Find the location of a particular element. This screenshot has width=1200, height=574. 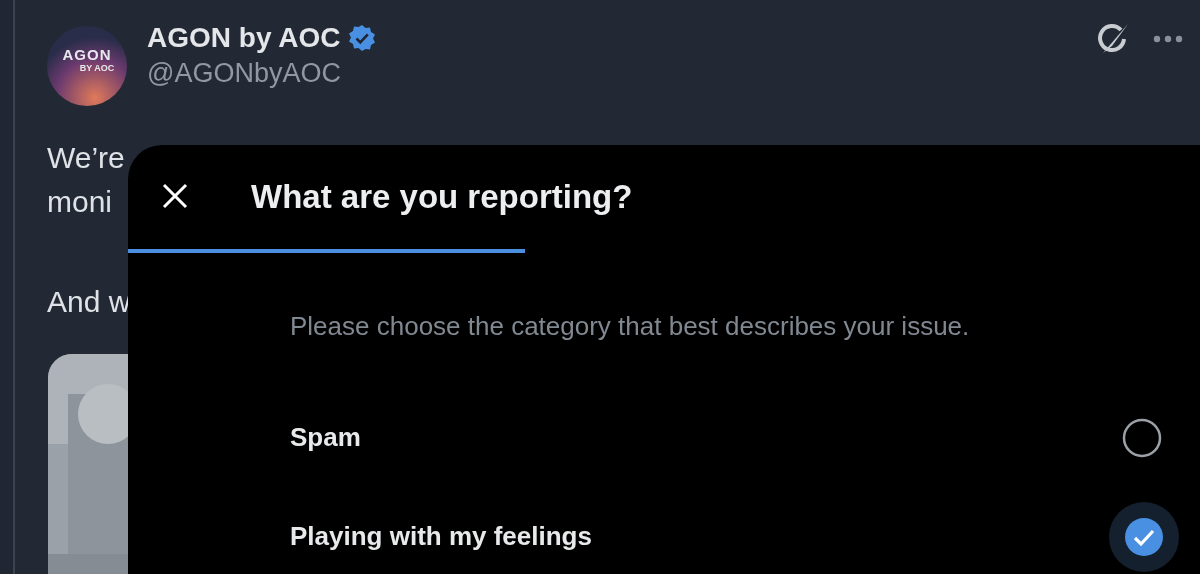

dialog-title: What are you reporting? is located at coordinates (442, 197).